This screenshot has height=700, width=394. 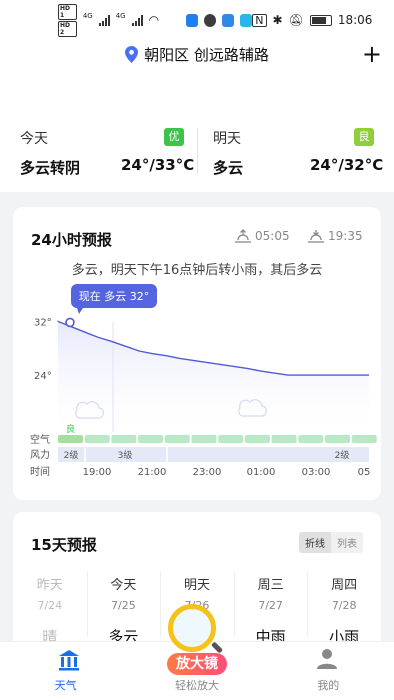 What do you see at coordinates (326, 659) in the screenshot?
I see `user-icon` at bounding box center [326, 659].